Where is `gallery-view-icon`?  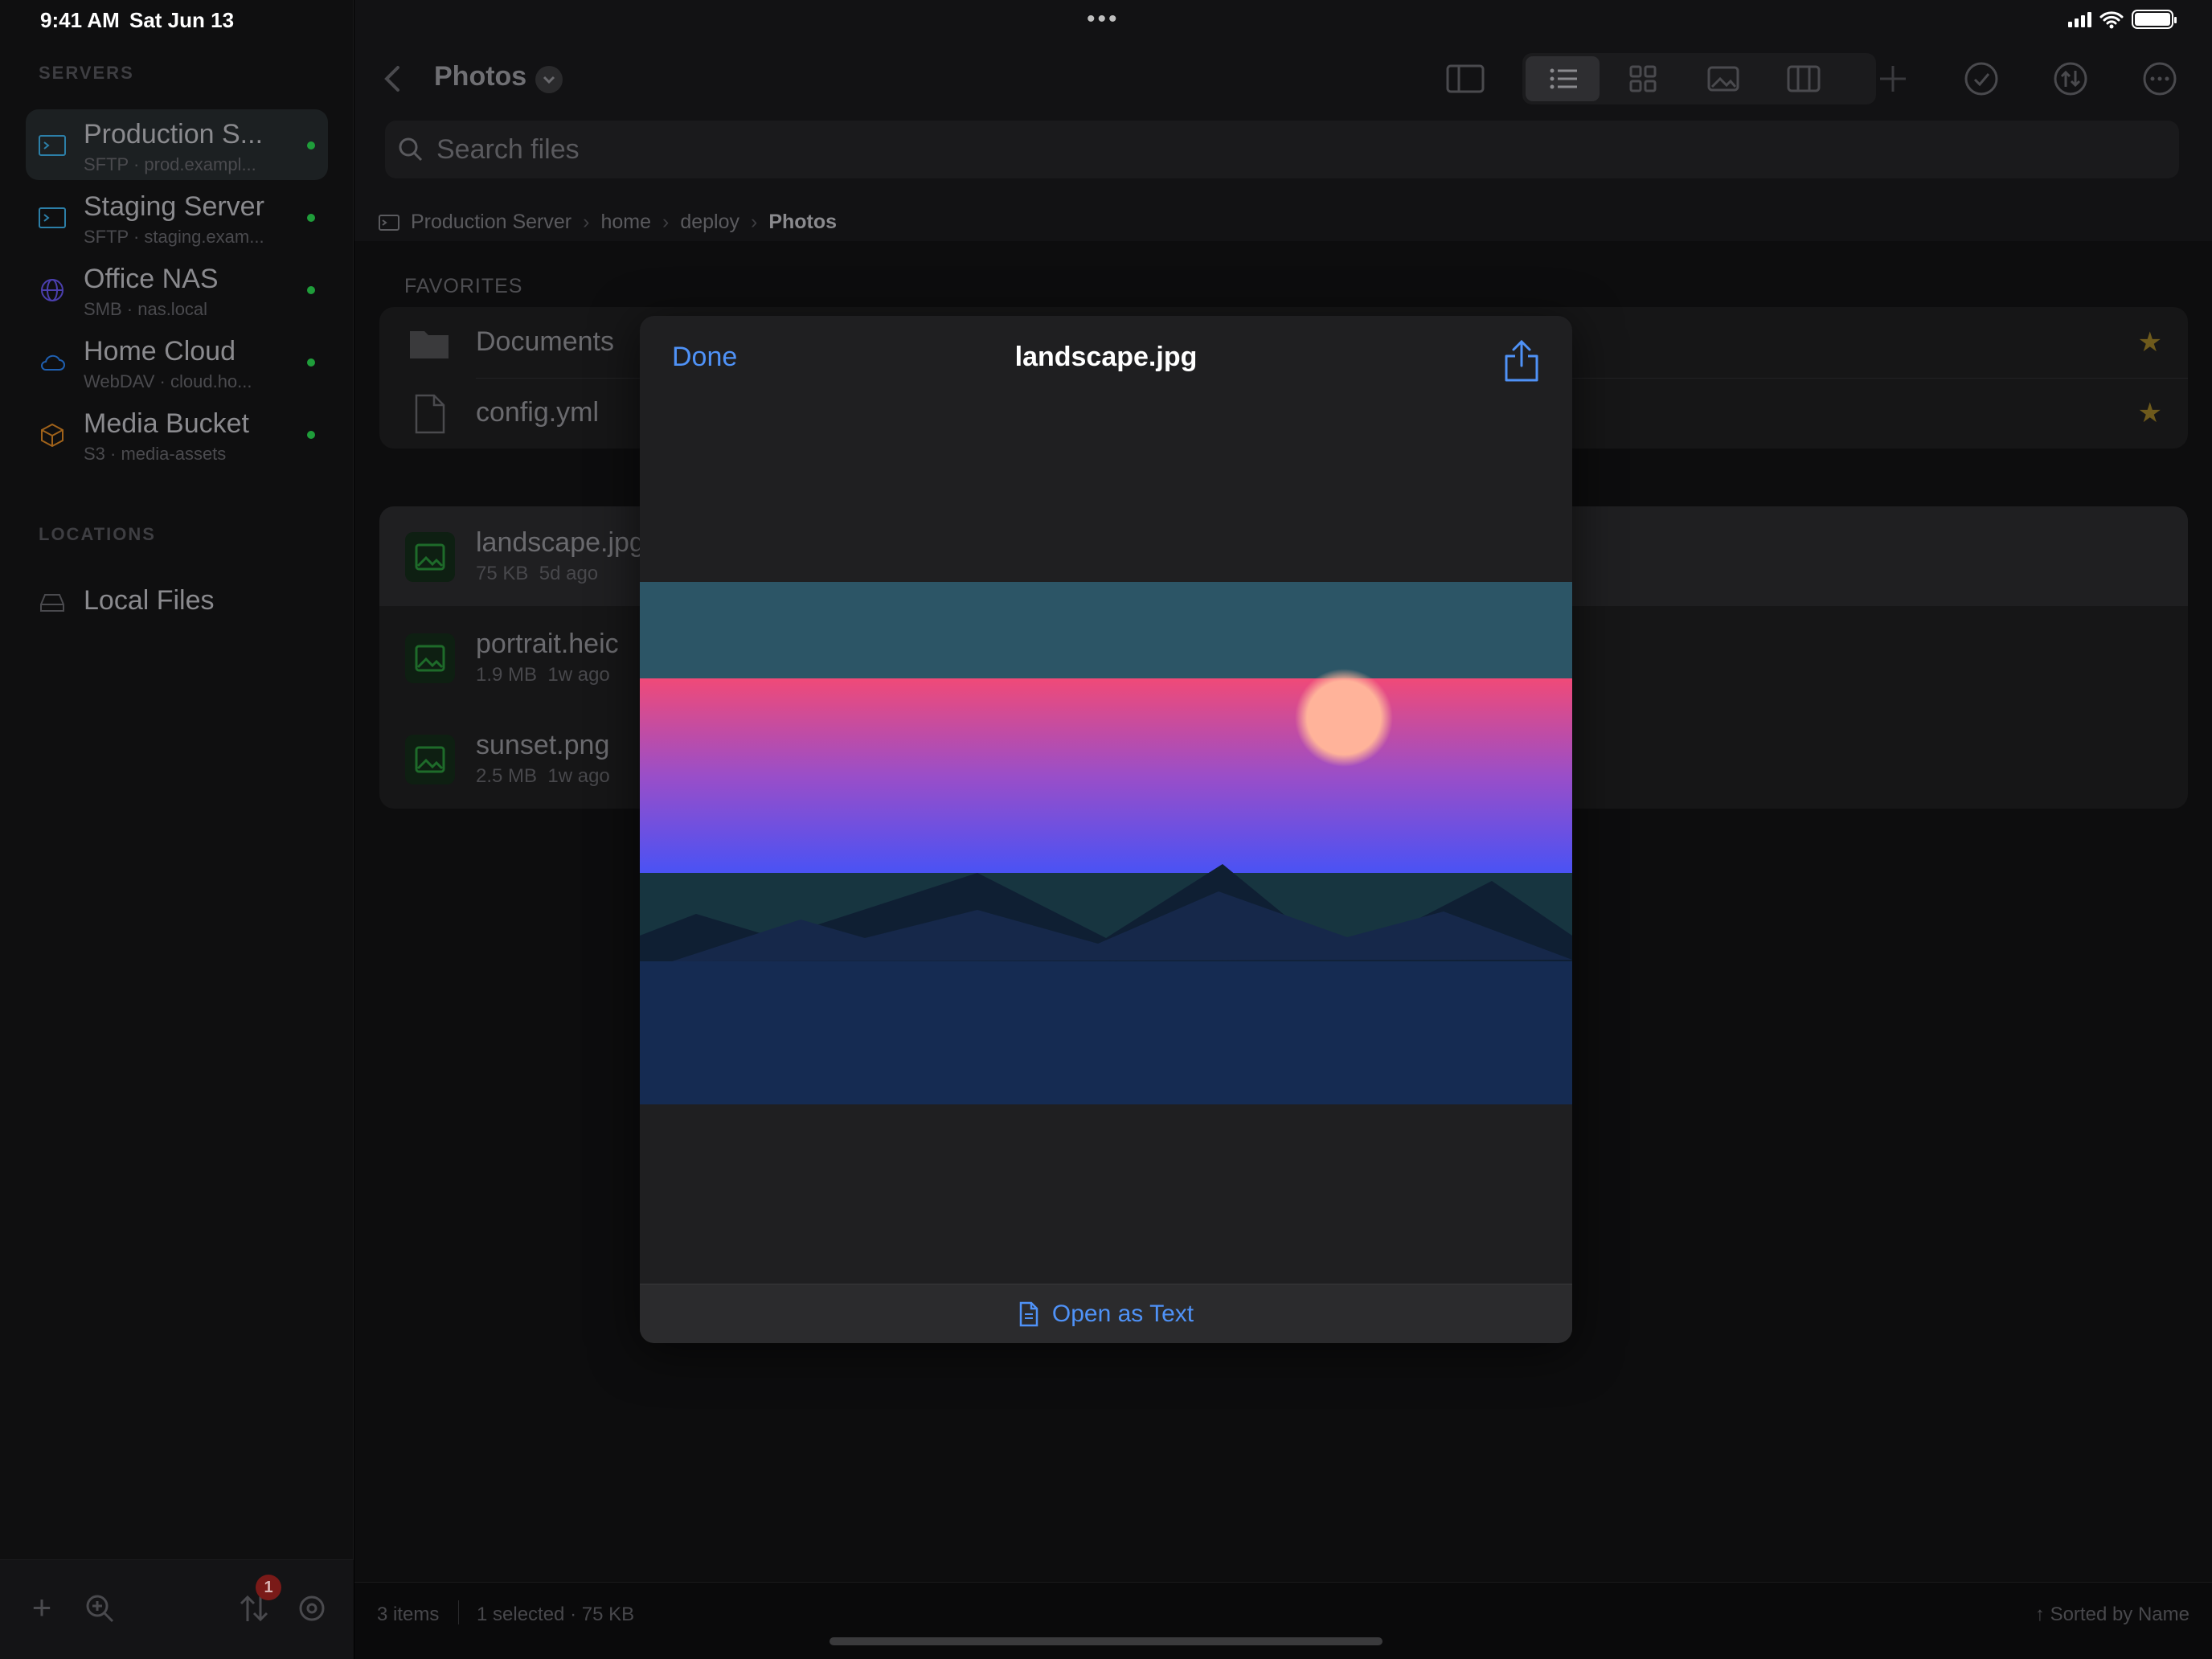 gallery-view-icon is located at coordinates (1723, 79).